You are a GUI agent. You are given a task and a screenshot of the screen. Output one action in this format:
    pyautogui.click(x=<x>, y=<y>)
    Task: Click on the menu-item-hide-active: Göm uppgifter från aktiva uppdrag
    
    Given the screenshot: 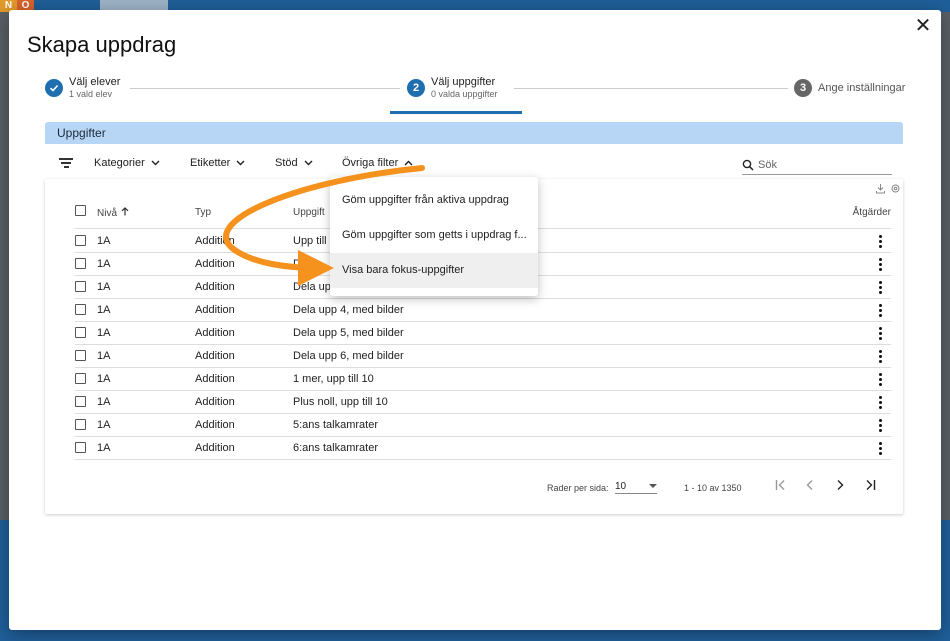 What is the action you would take?
    pyautogui.click(x=434, y=200)
    